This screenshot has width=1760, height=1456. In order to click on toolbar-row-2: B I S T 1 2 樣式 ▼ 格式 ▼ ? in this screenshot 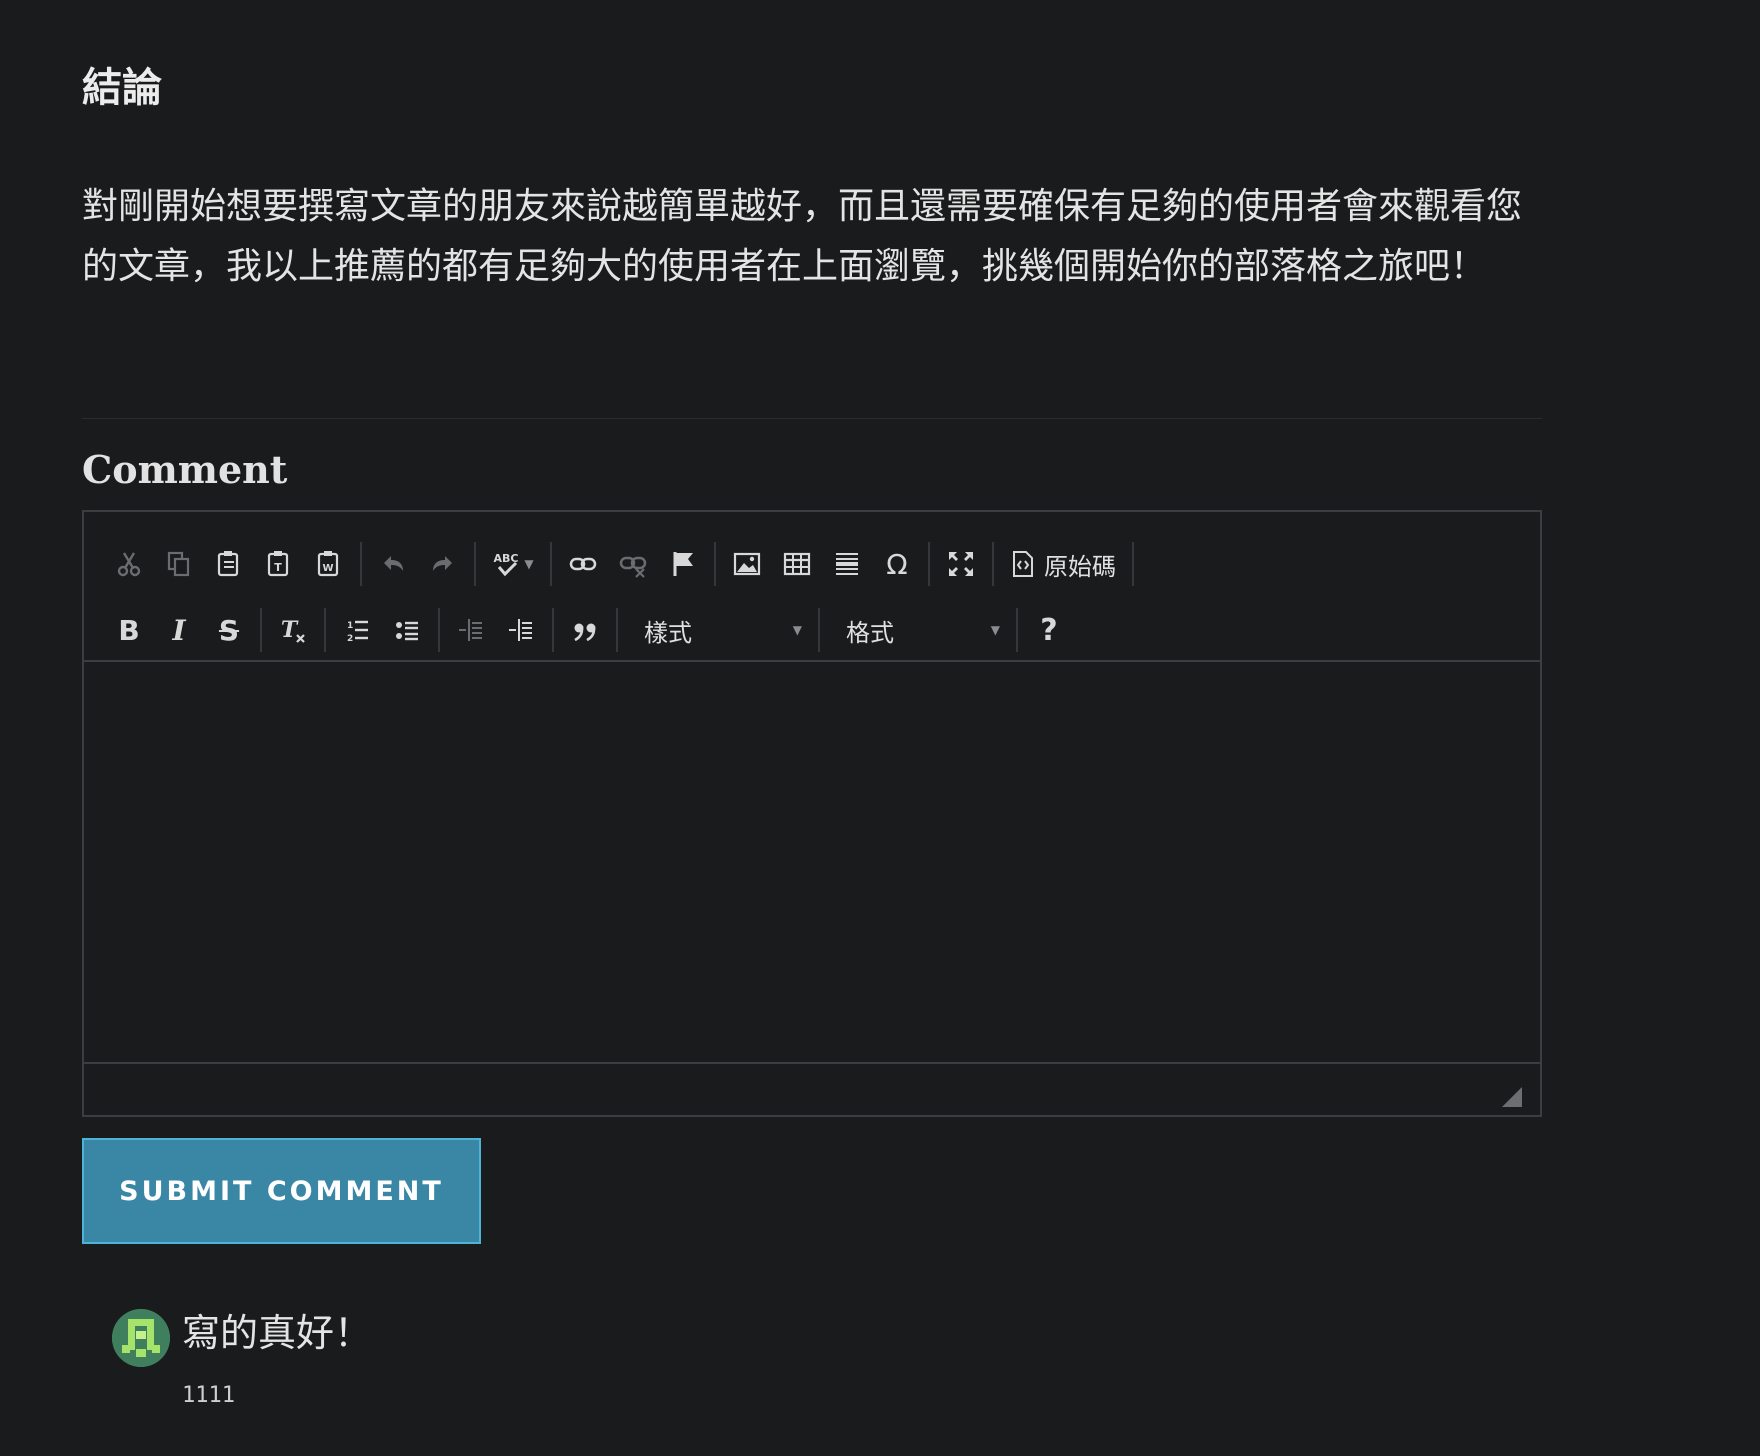, I will do `click(595, 630)`.